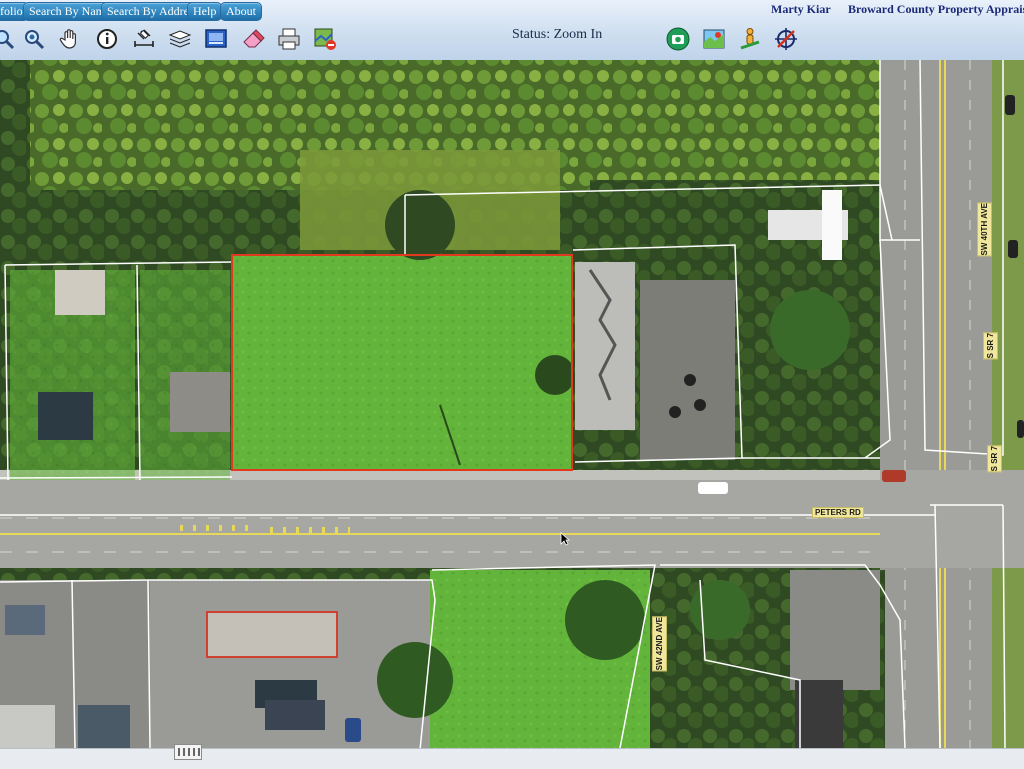 This screenshot has height=769, width=1024. I want to click on scroll-handle, so click(188, 752).